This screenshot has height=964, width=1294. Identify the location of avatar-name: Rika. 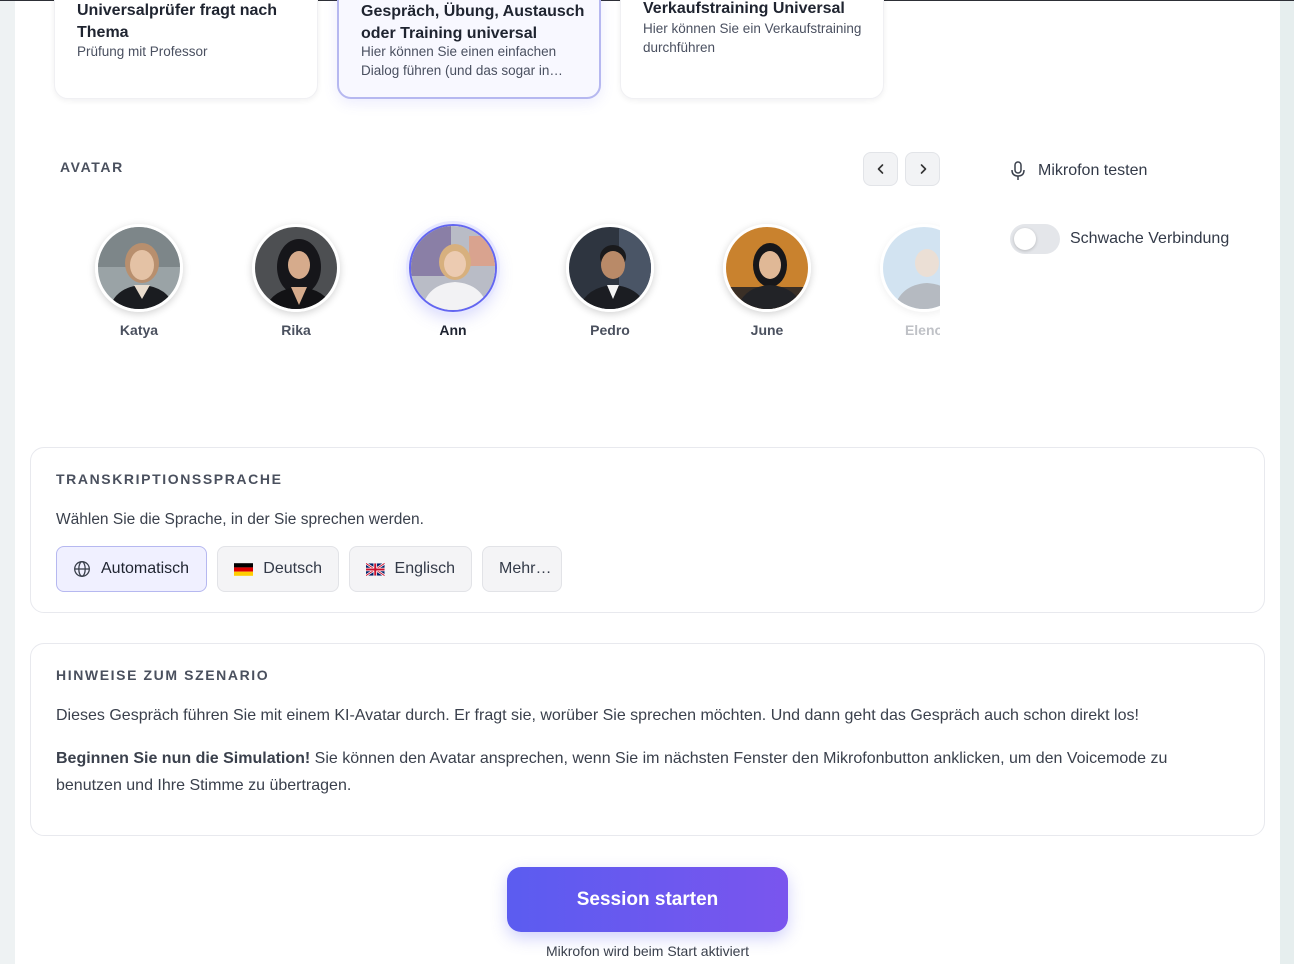
(296, 330).